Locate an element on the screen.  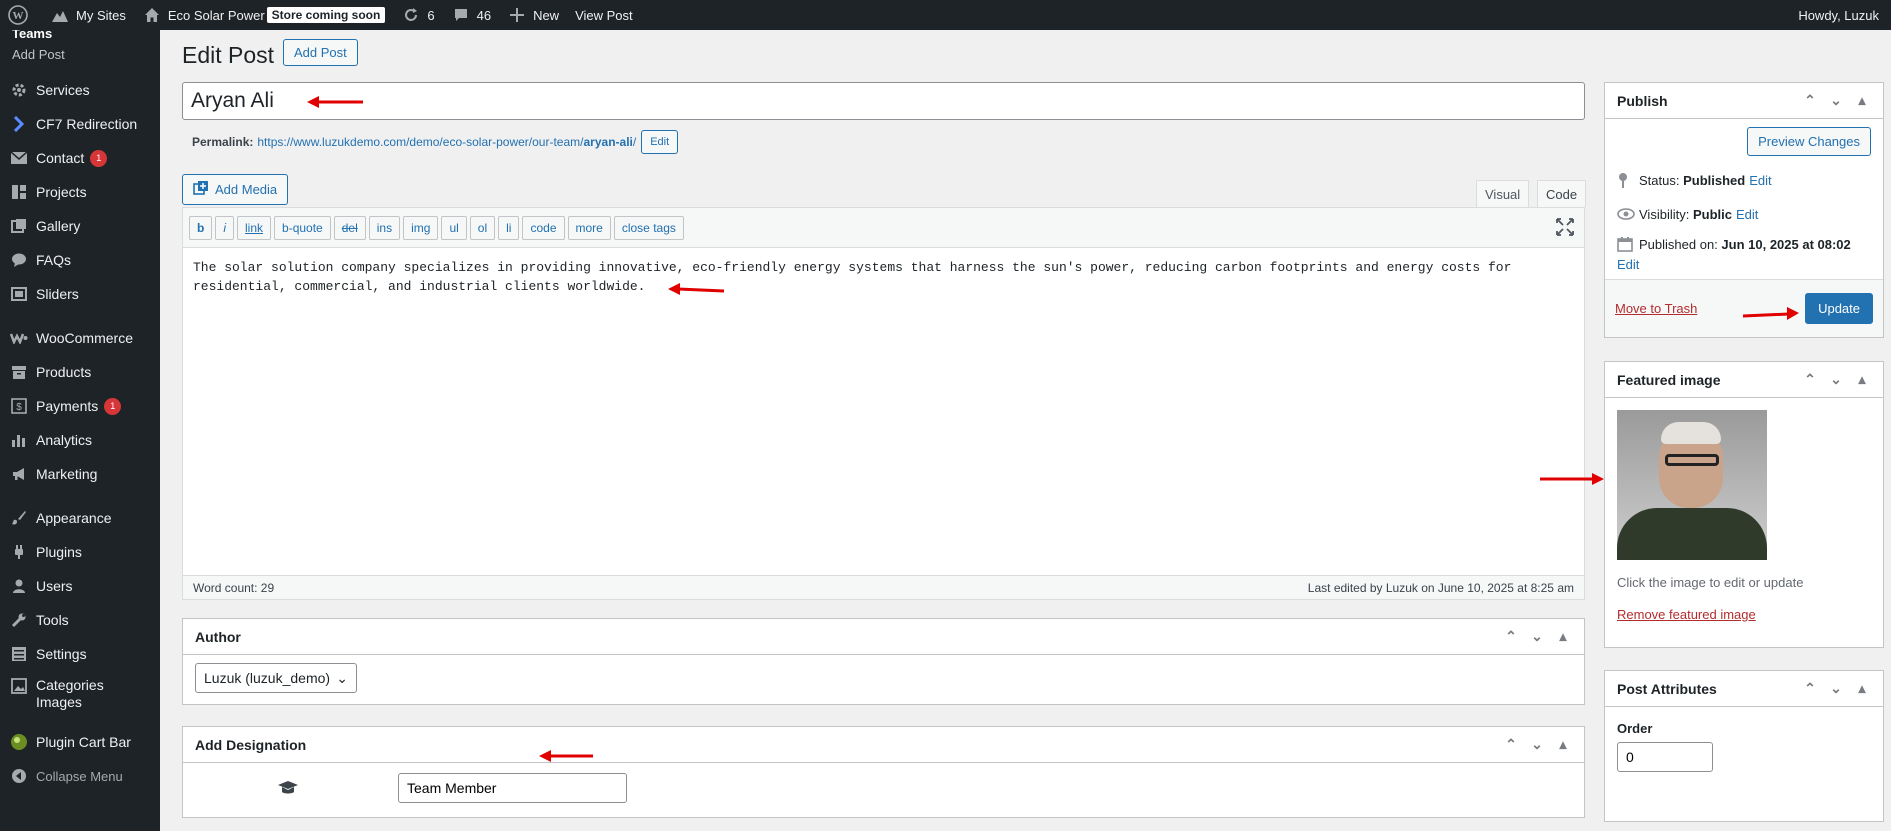
visibility-label: Visibility: is located at coordinates (1664, 214).